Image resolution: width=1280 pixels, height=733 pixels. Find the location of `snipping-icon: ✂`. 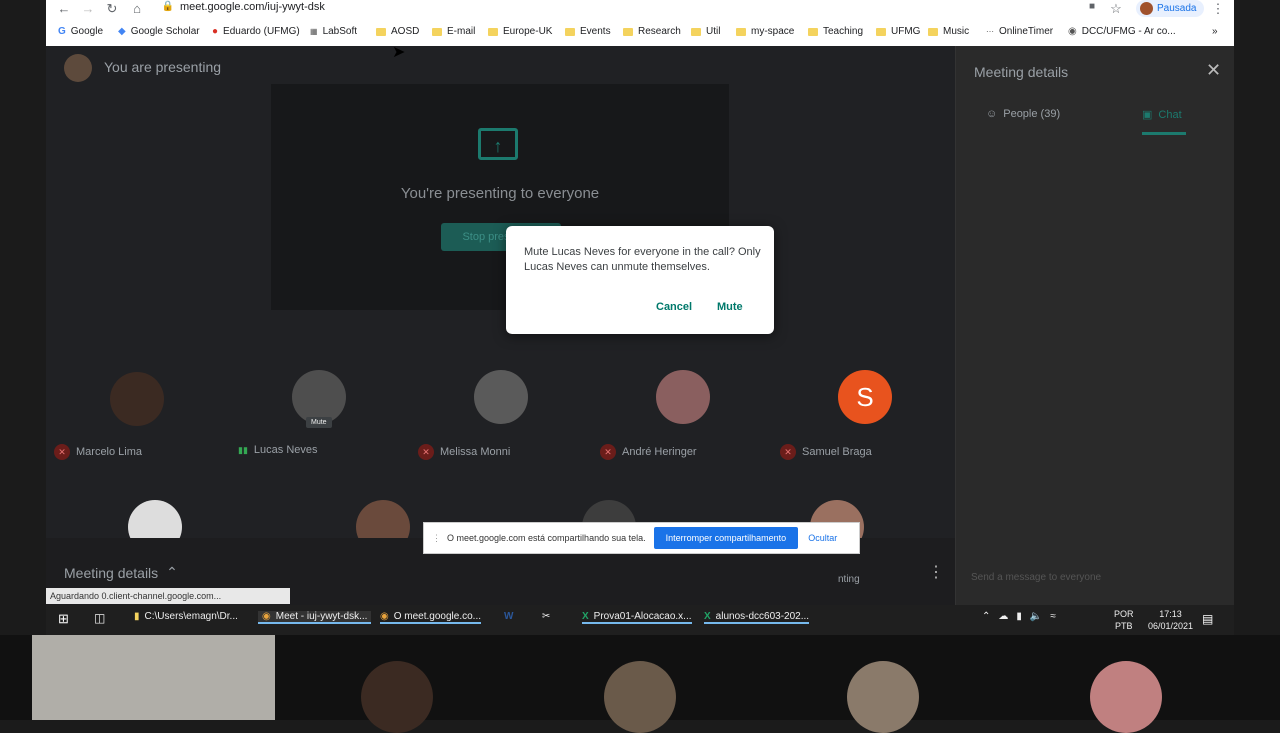

snipping-icon: ✂ is located at coordinates (546, 616).